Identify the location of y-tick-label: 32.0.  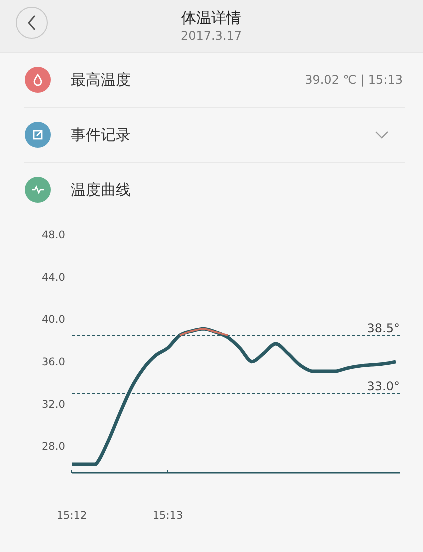
(54, 404).